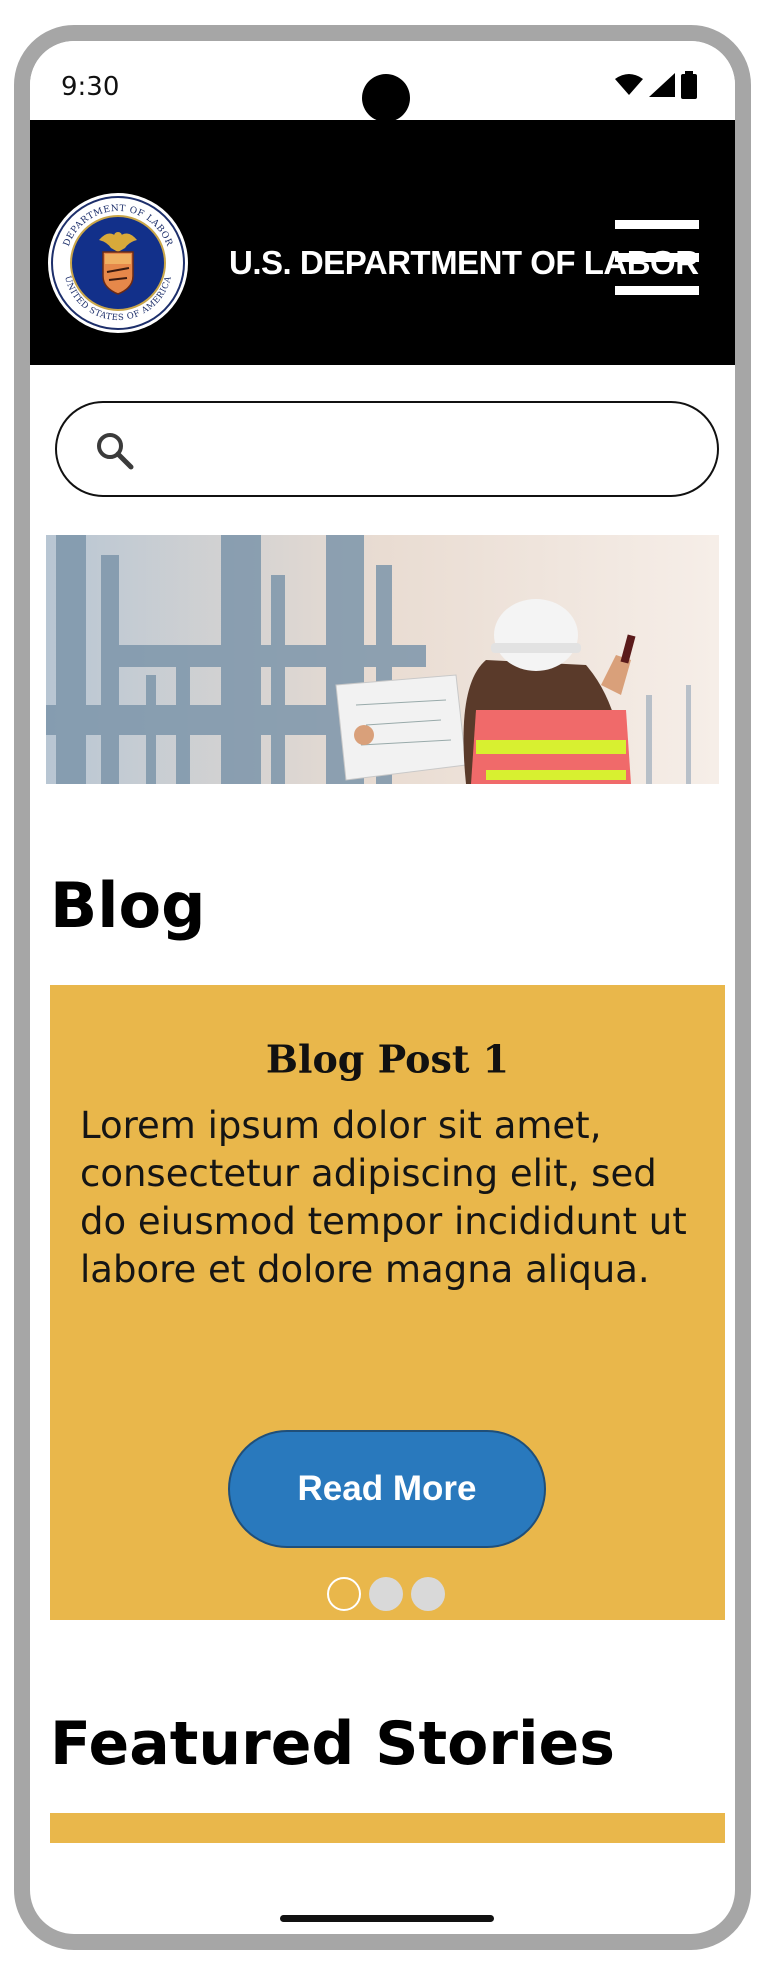 The width and height of the screenshot is (769, 1975). What do you see at coordinates (386, 98) in the screenshot?
I see `front-camera` at bounding box center [386, 98].